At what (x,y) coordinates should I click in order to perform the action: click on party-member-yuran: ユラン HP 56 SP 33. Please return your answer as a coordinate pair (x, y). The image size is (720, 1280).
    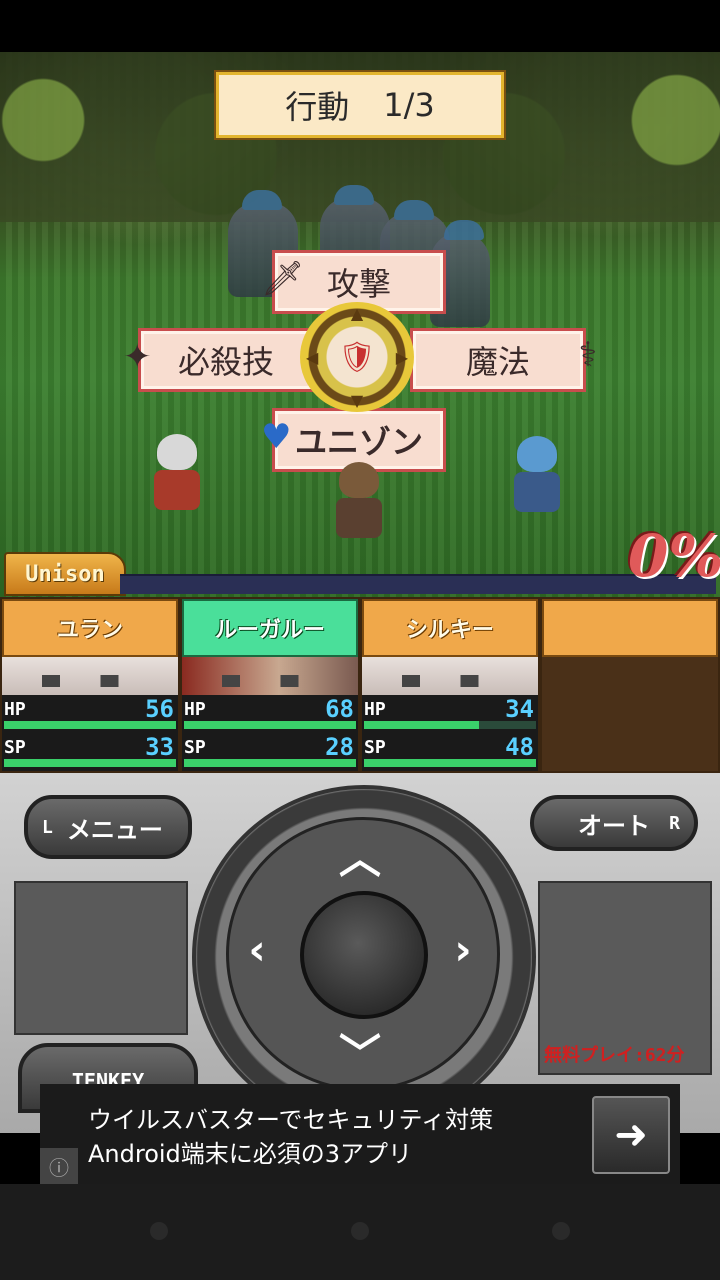
    Looking at the image, I should click on (90, 685).